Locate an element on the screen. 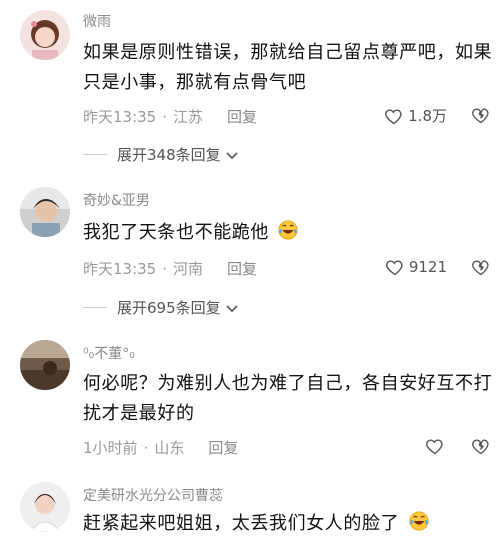  username: 定美研水光分公司曹蕊 is located at coordinates (153, 495).